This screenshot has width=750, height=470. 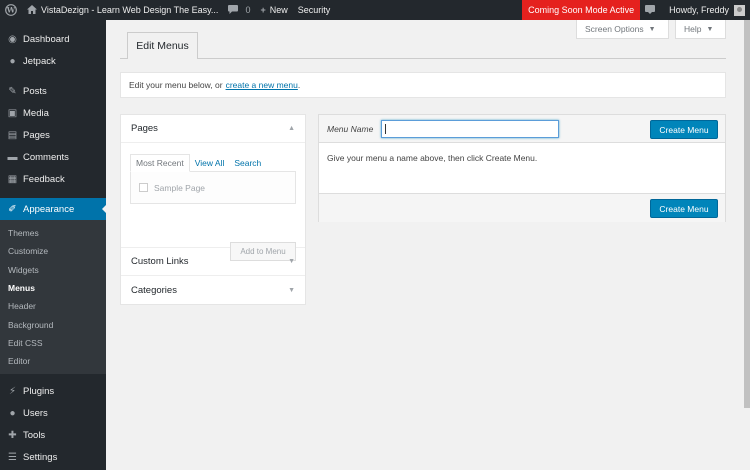 What do you see at coordinates (699, 10) in the screenshot?
I see `howdy-label: Howdy, Freddy` at bounding box center [699, 10].